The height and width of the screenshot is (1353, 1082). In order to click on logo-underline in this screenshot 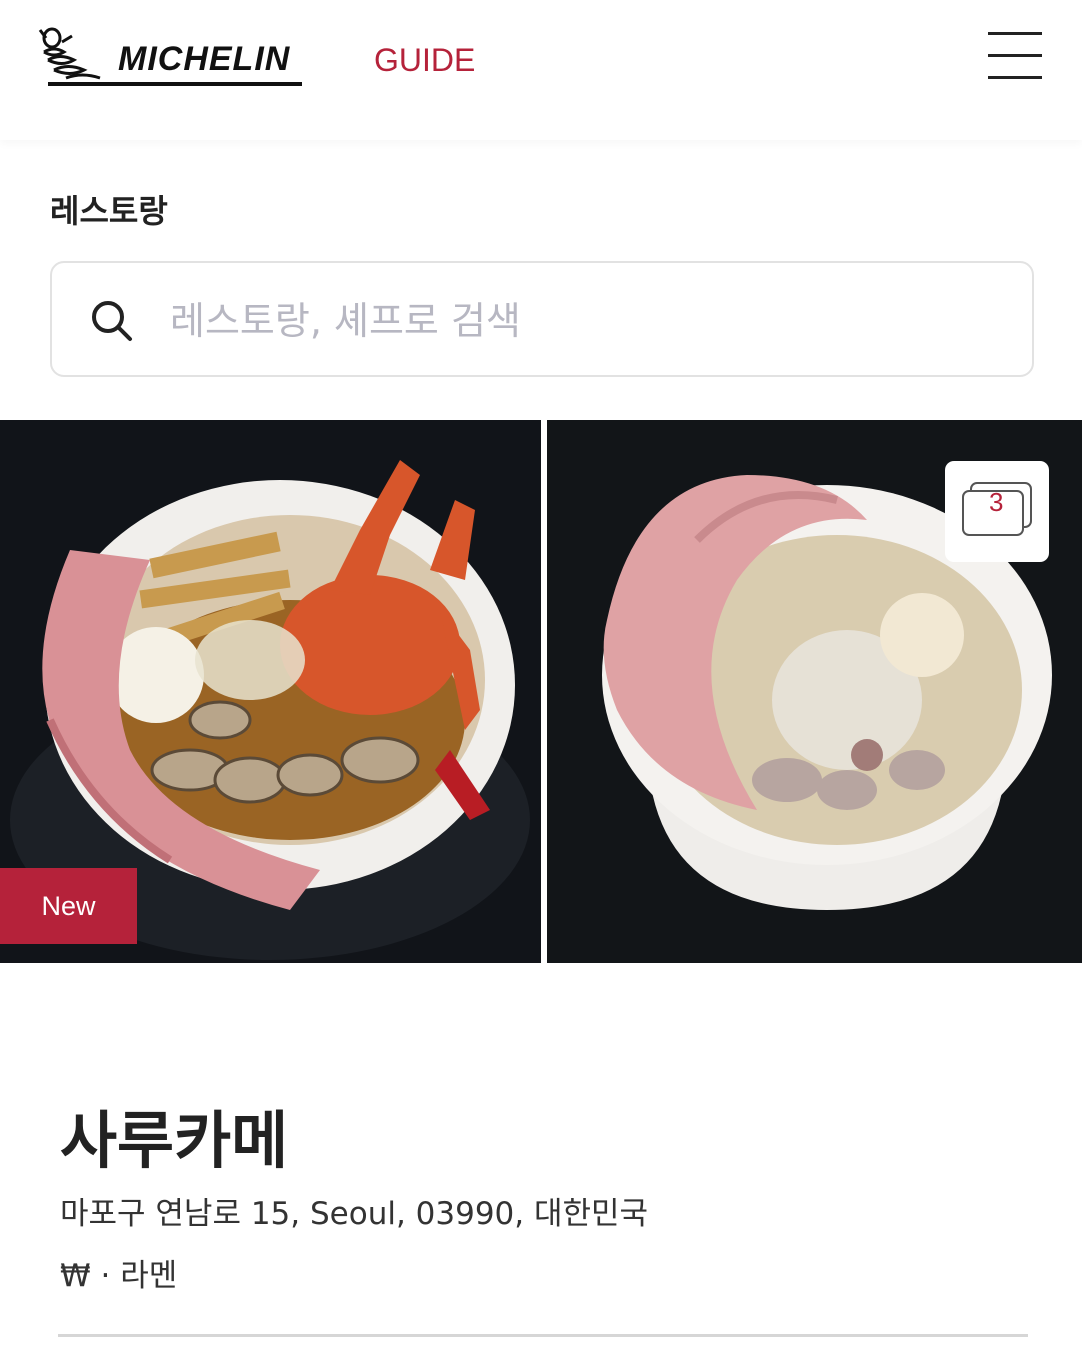, I will do `click(175, 84)`.